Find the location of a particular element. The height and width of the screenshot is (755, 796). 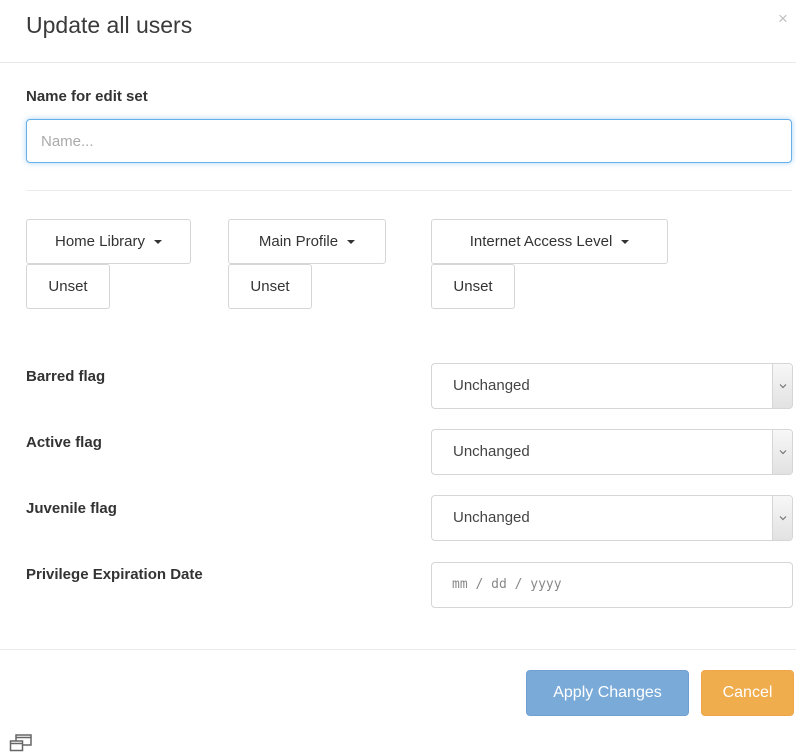

internet-access-unset-button: Unset is located at coordinates (473, 286).